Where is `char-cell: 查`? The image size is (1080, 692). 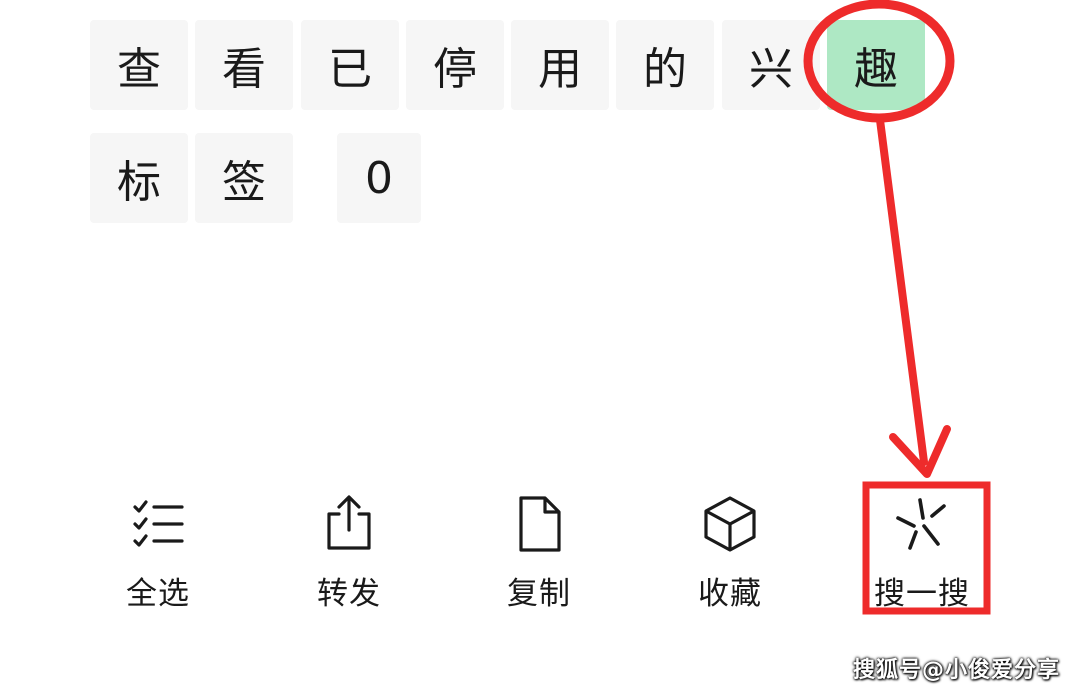
char-cell: 查 is located at coordinates (139, 65).